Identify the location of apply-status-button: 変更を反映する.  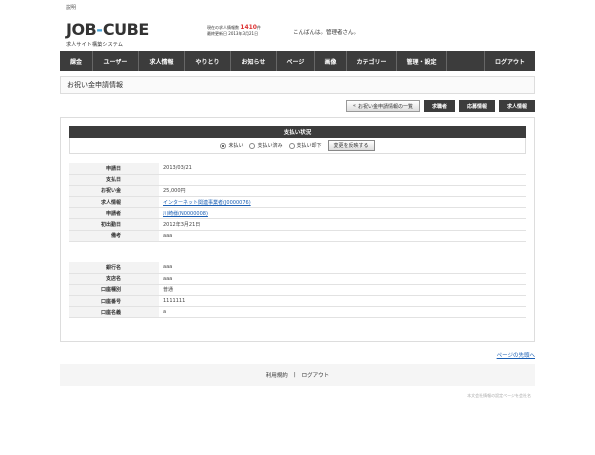
(351, 145).